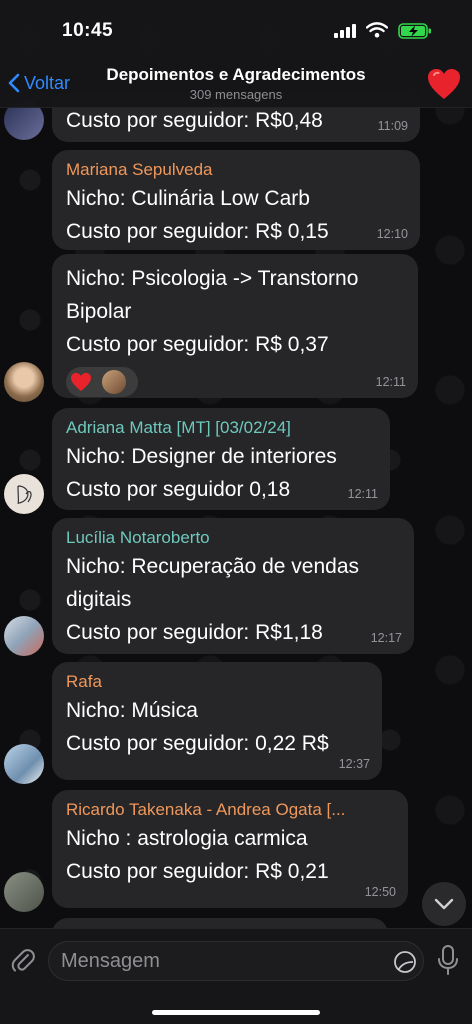  I want to click on back-label: Voltar, so click(47, 82).